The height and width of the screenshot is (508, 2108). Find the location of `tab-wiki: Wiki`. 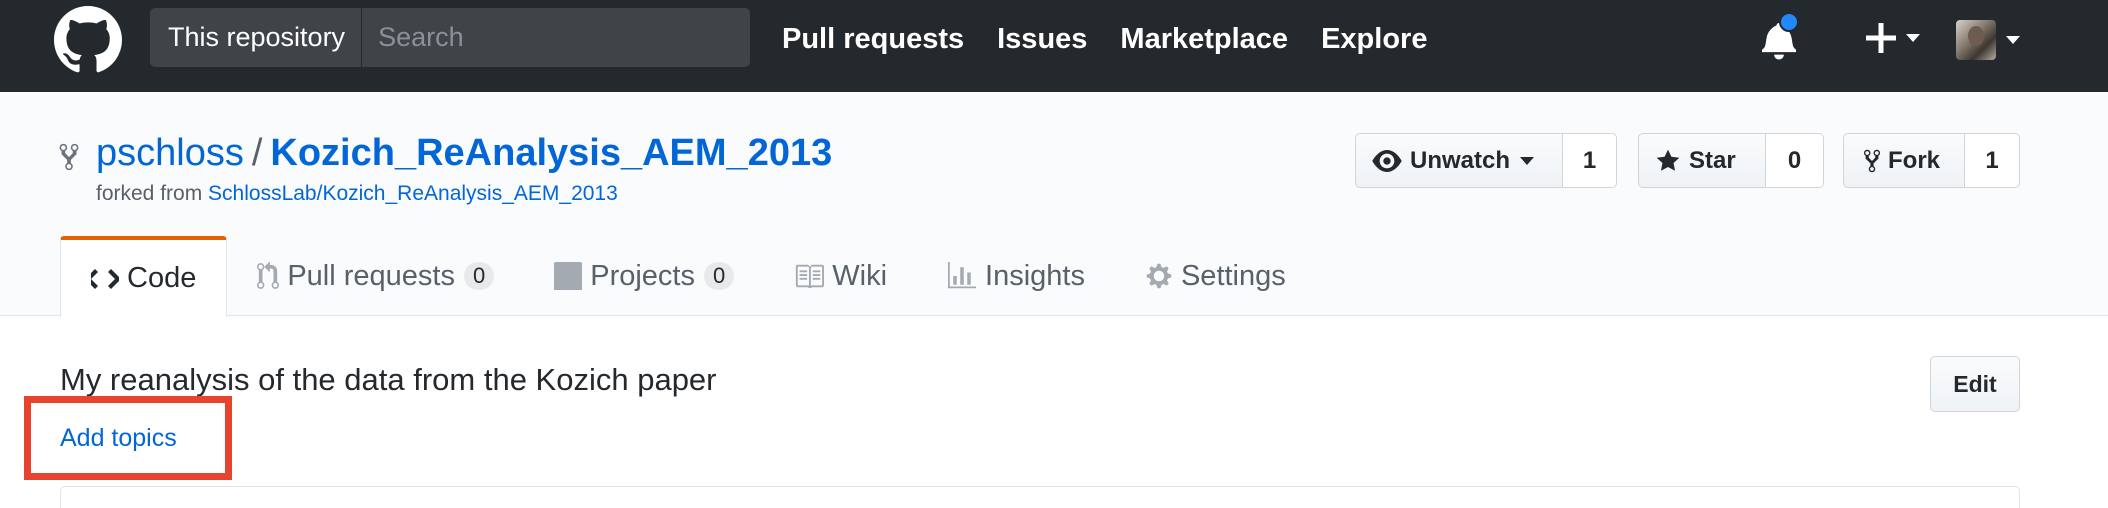

tab-wiki: Wiki is located at coordinates (840, 276).